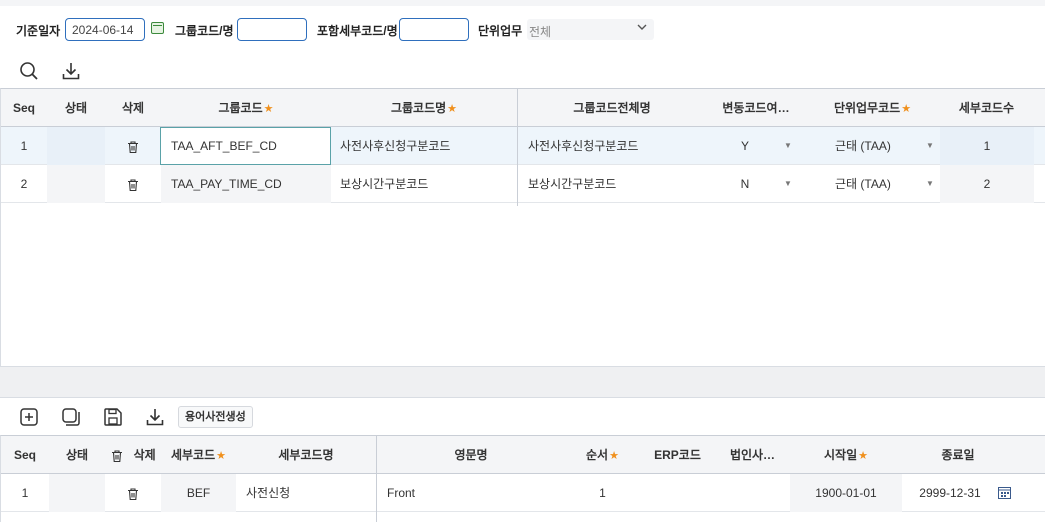 This screenshot has height=522, width=1045. I want to click on unit-work-value: 전체, so click(540, 32).